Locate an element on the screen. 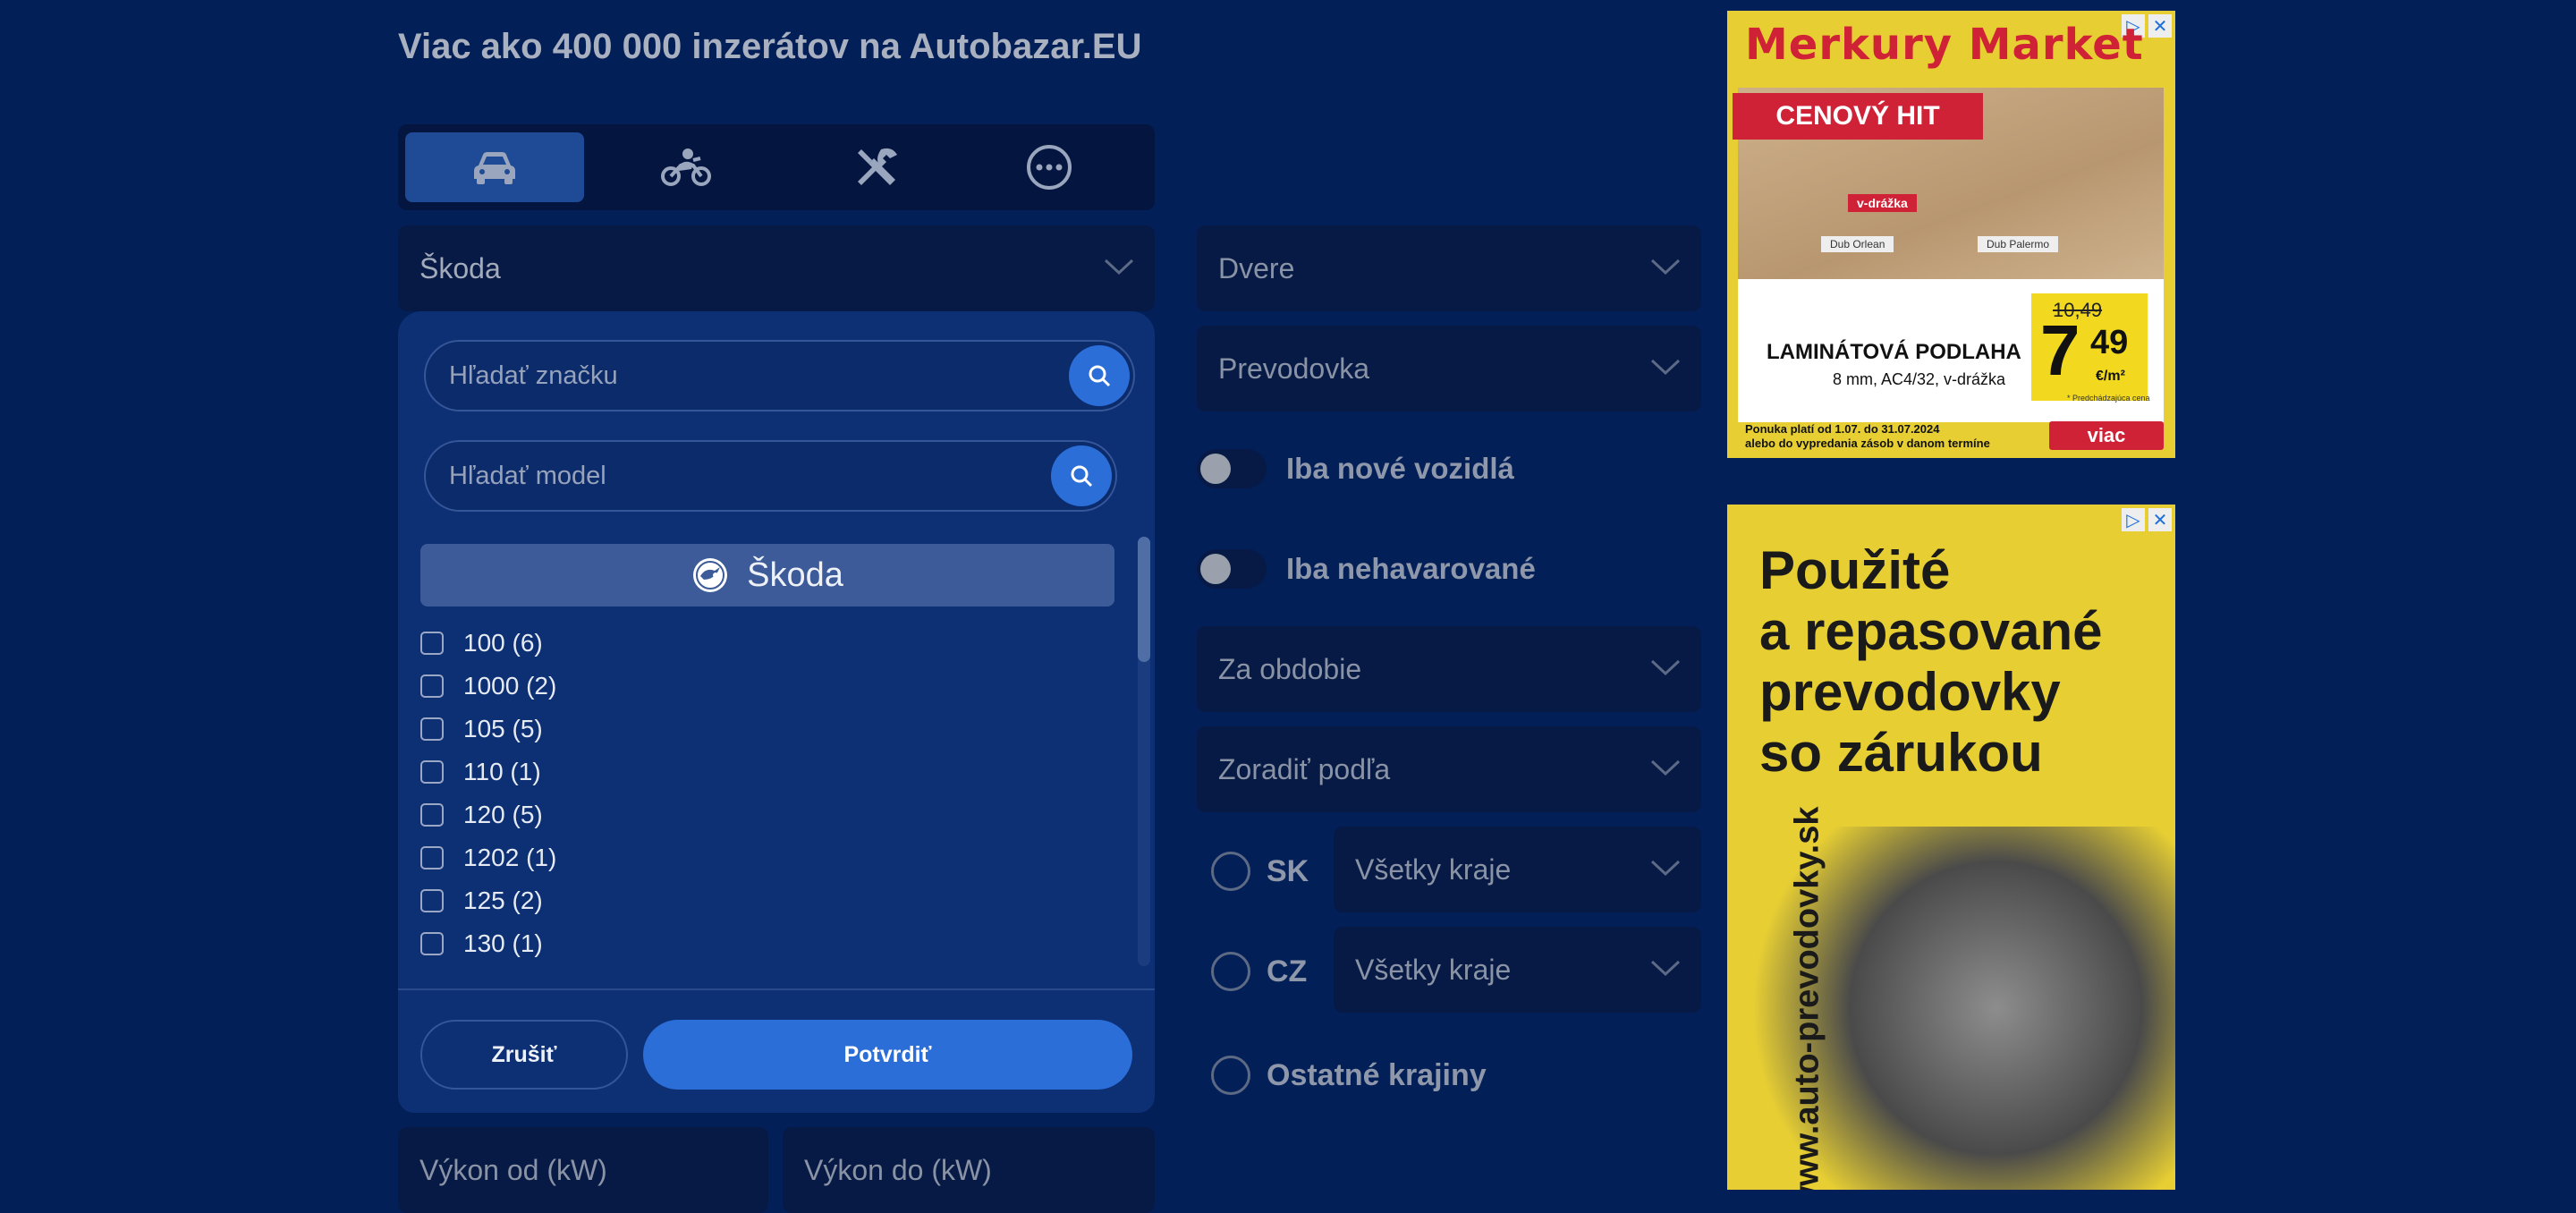 This screenshot has width=2576, height=1213. tools-icon is located at coordinates (877, 166).